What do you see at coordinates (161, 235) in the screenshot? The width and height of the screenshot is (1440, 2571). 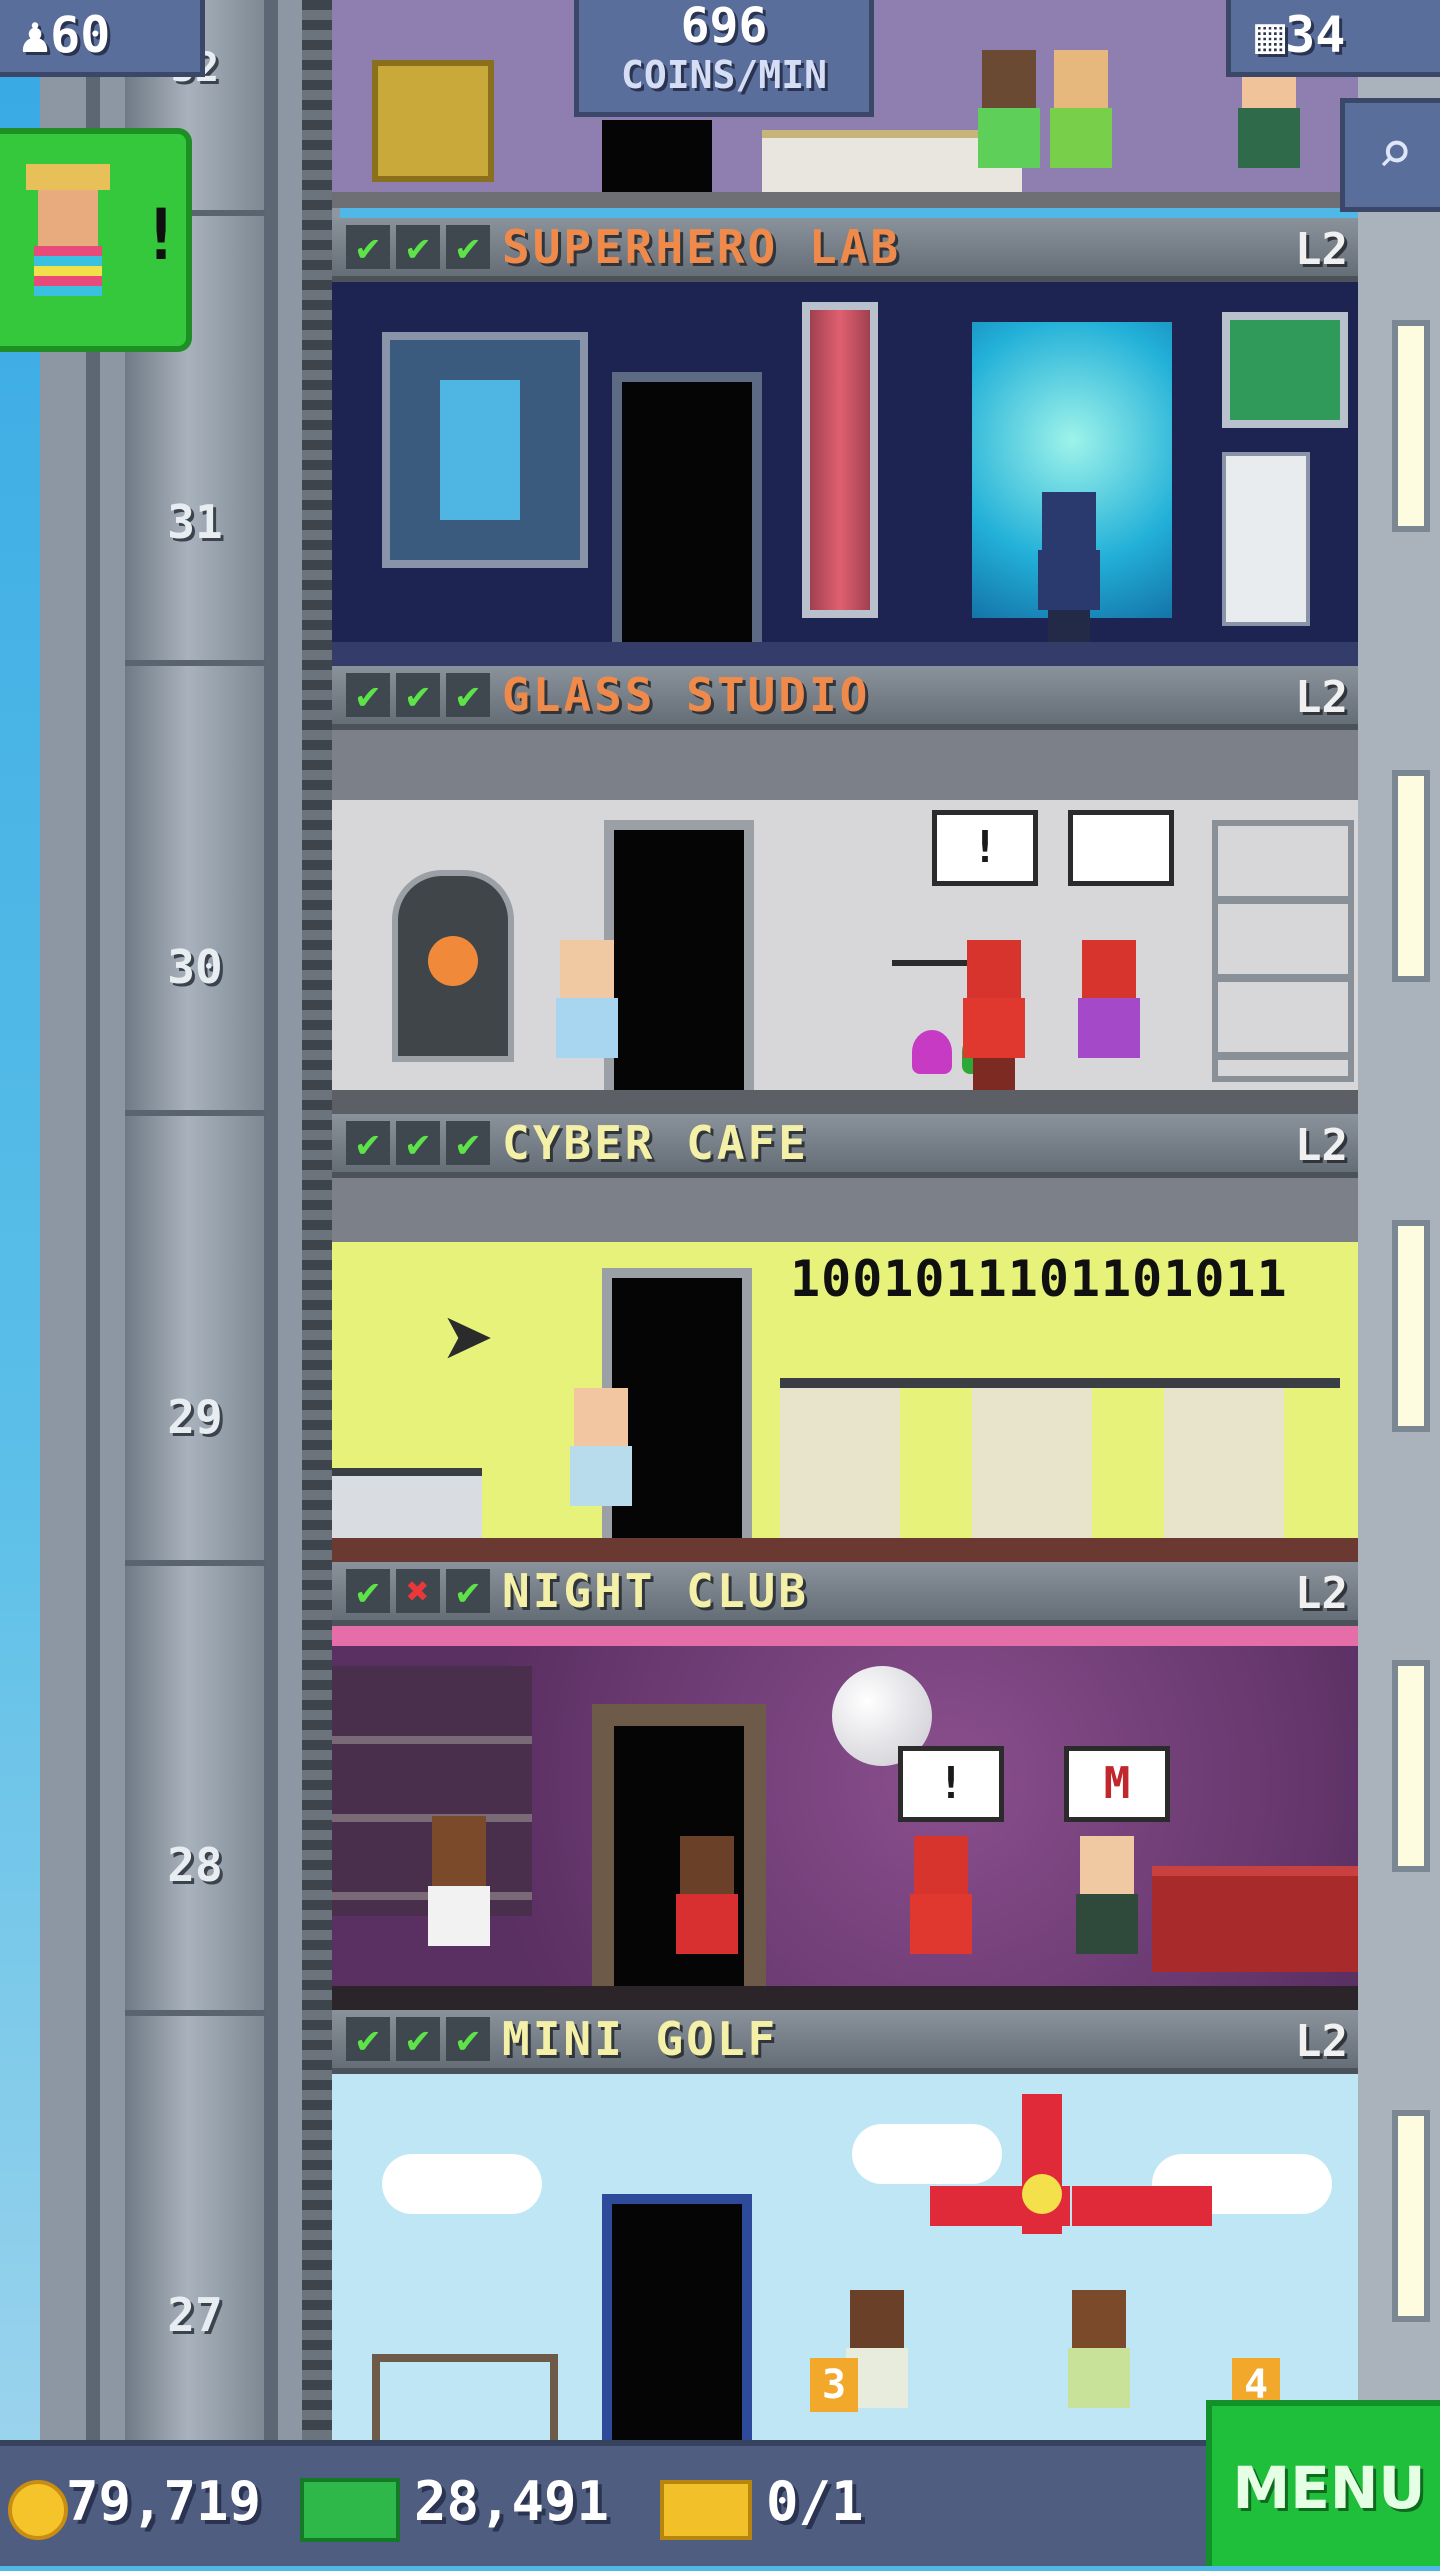 I see `visitor-alert-mark: !` at bounding box center [161, 235].